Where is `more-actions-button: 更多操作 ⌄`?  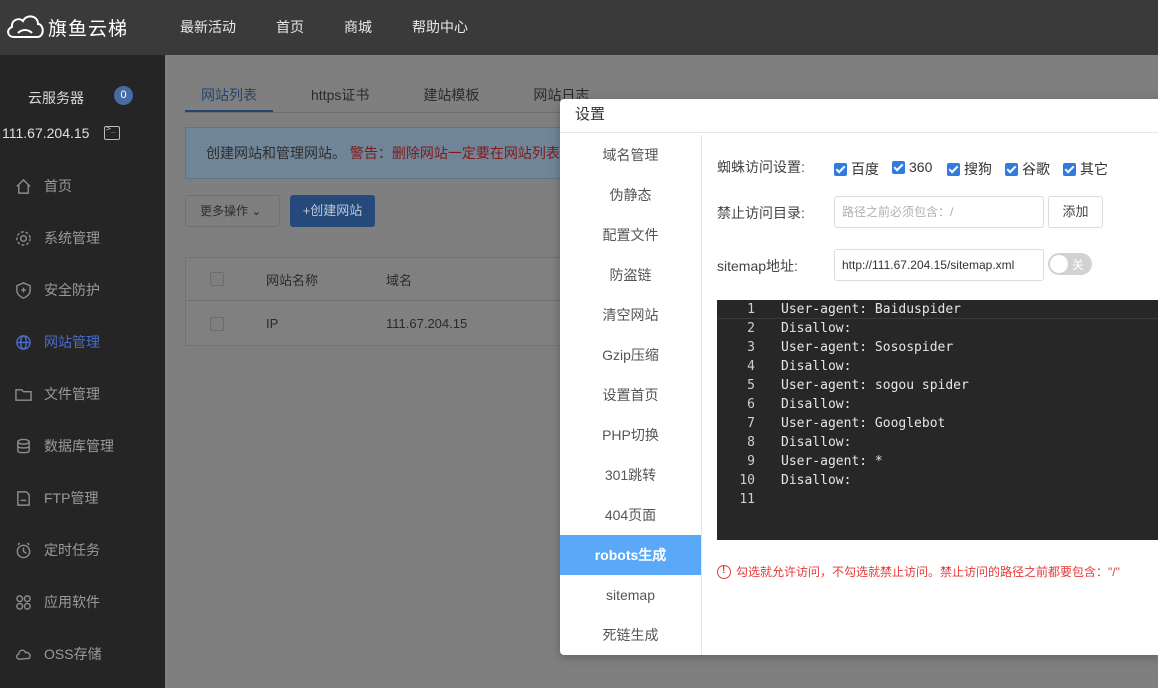 more-actions-button: 更多操作 ⌄ is located at coordinates (232, 211).